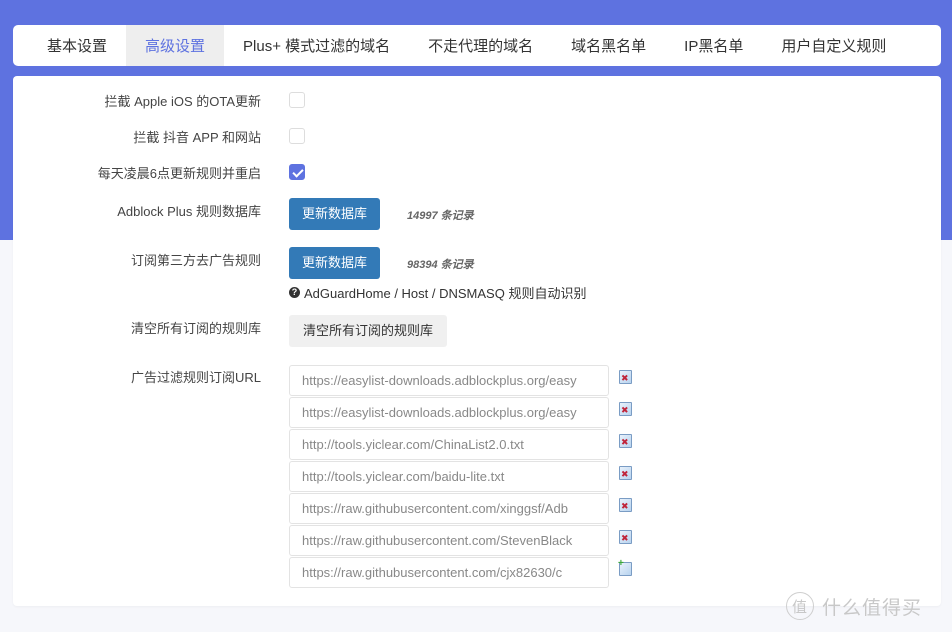  Describe the element at coordinates (440, 265) in the screenshot. I see `third-party-record-count: 98394 条记录` at that location.